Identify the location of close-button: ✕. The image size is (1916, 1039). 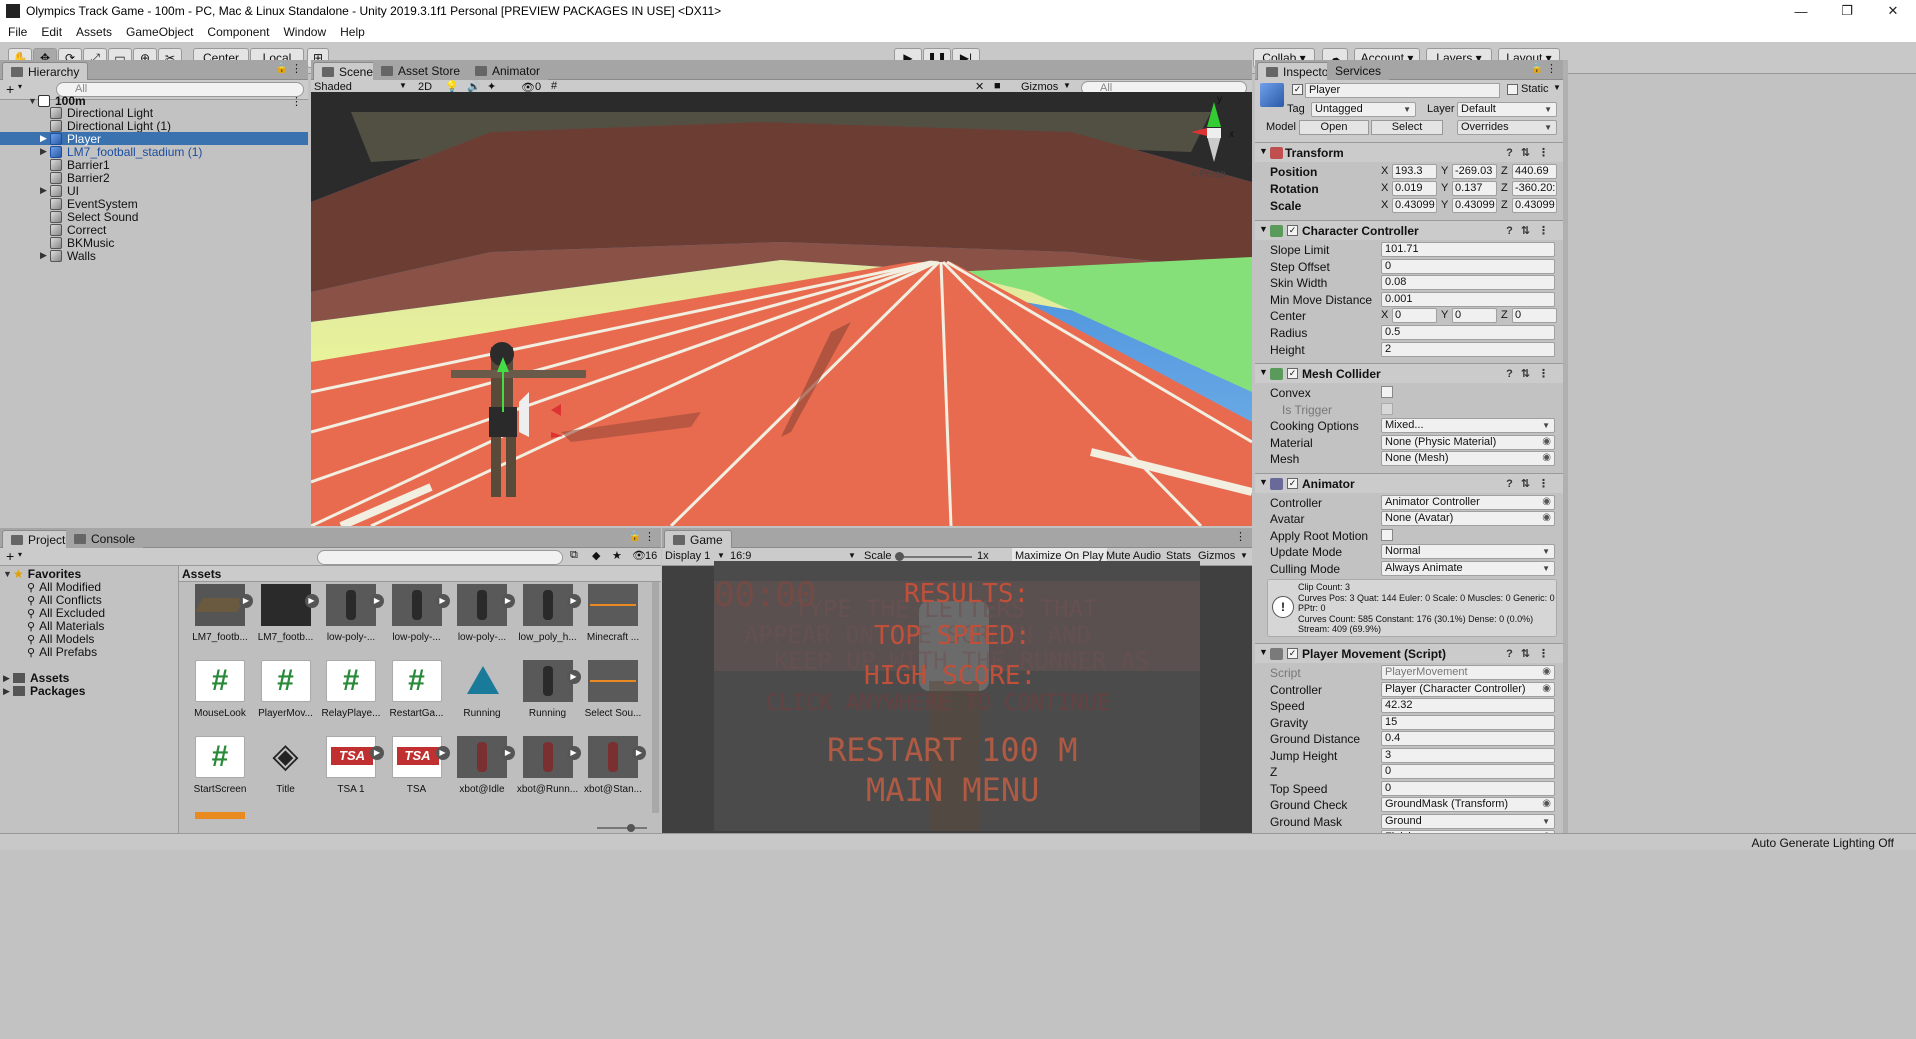
(1893, 11).